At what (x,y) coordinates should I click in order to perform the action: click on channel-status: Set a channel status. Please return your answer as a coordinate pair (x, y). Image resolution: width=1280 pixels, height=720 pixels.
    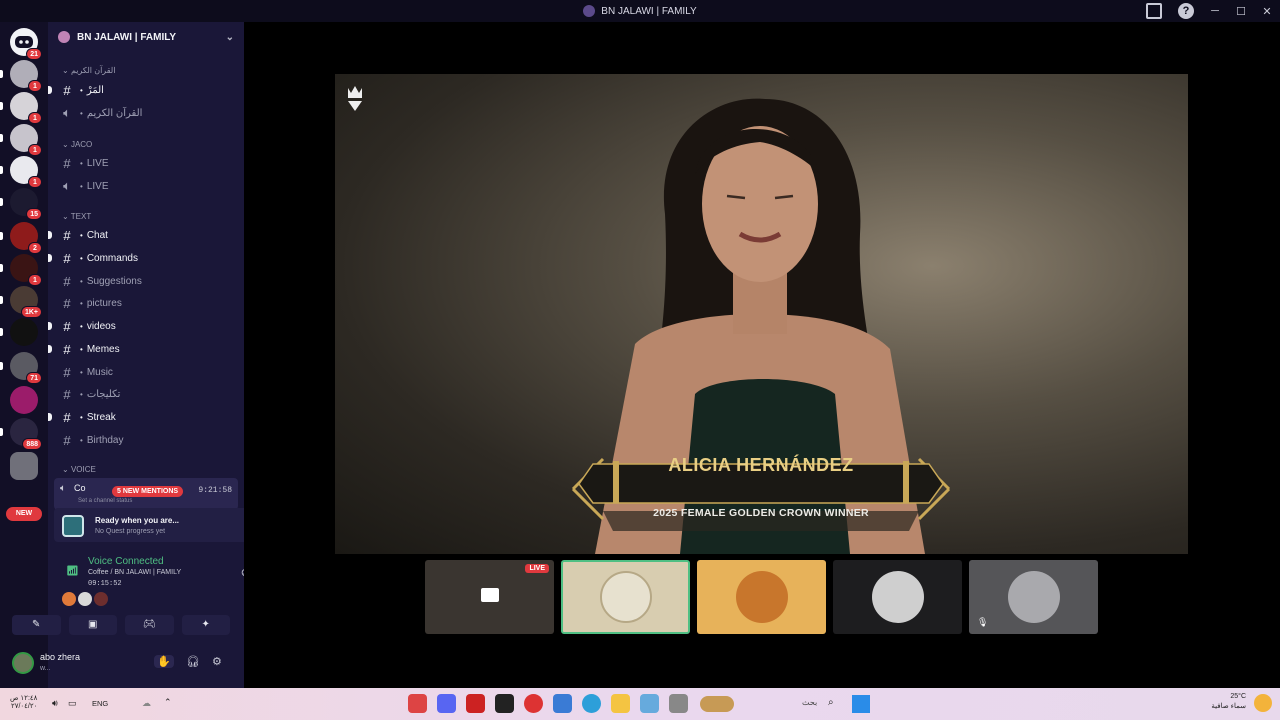
    Looking at the image, I should click on (105, 501).